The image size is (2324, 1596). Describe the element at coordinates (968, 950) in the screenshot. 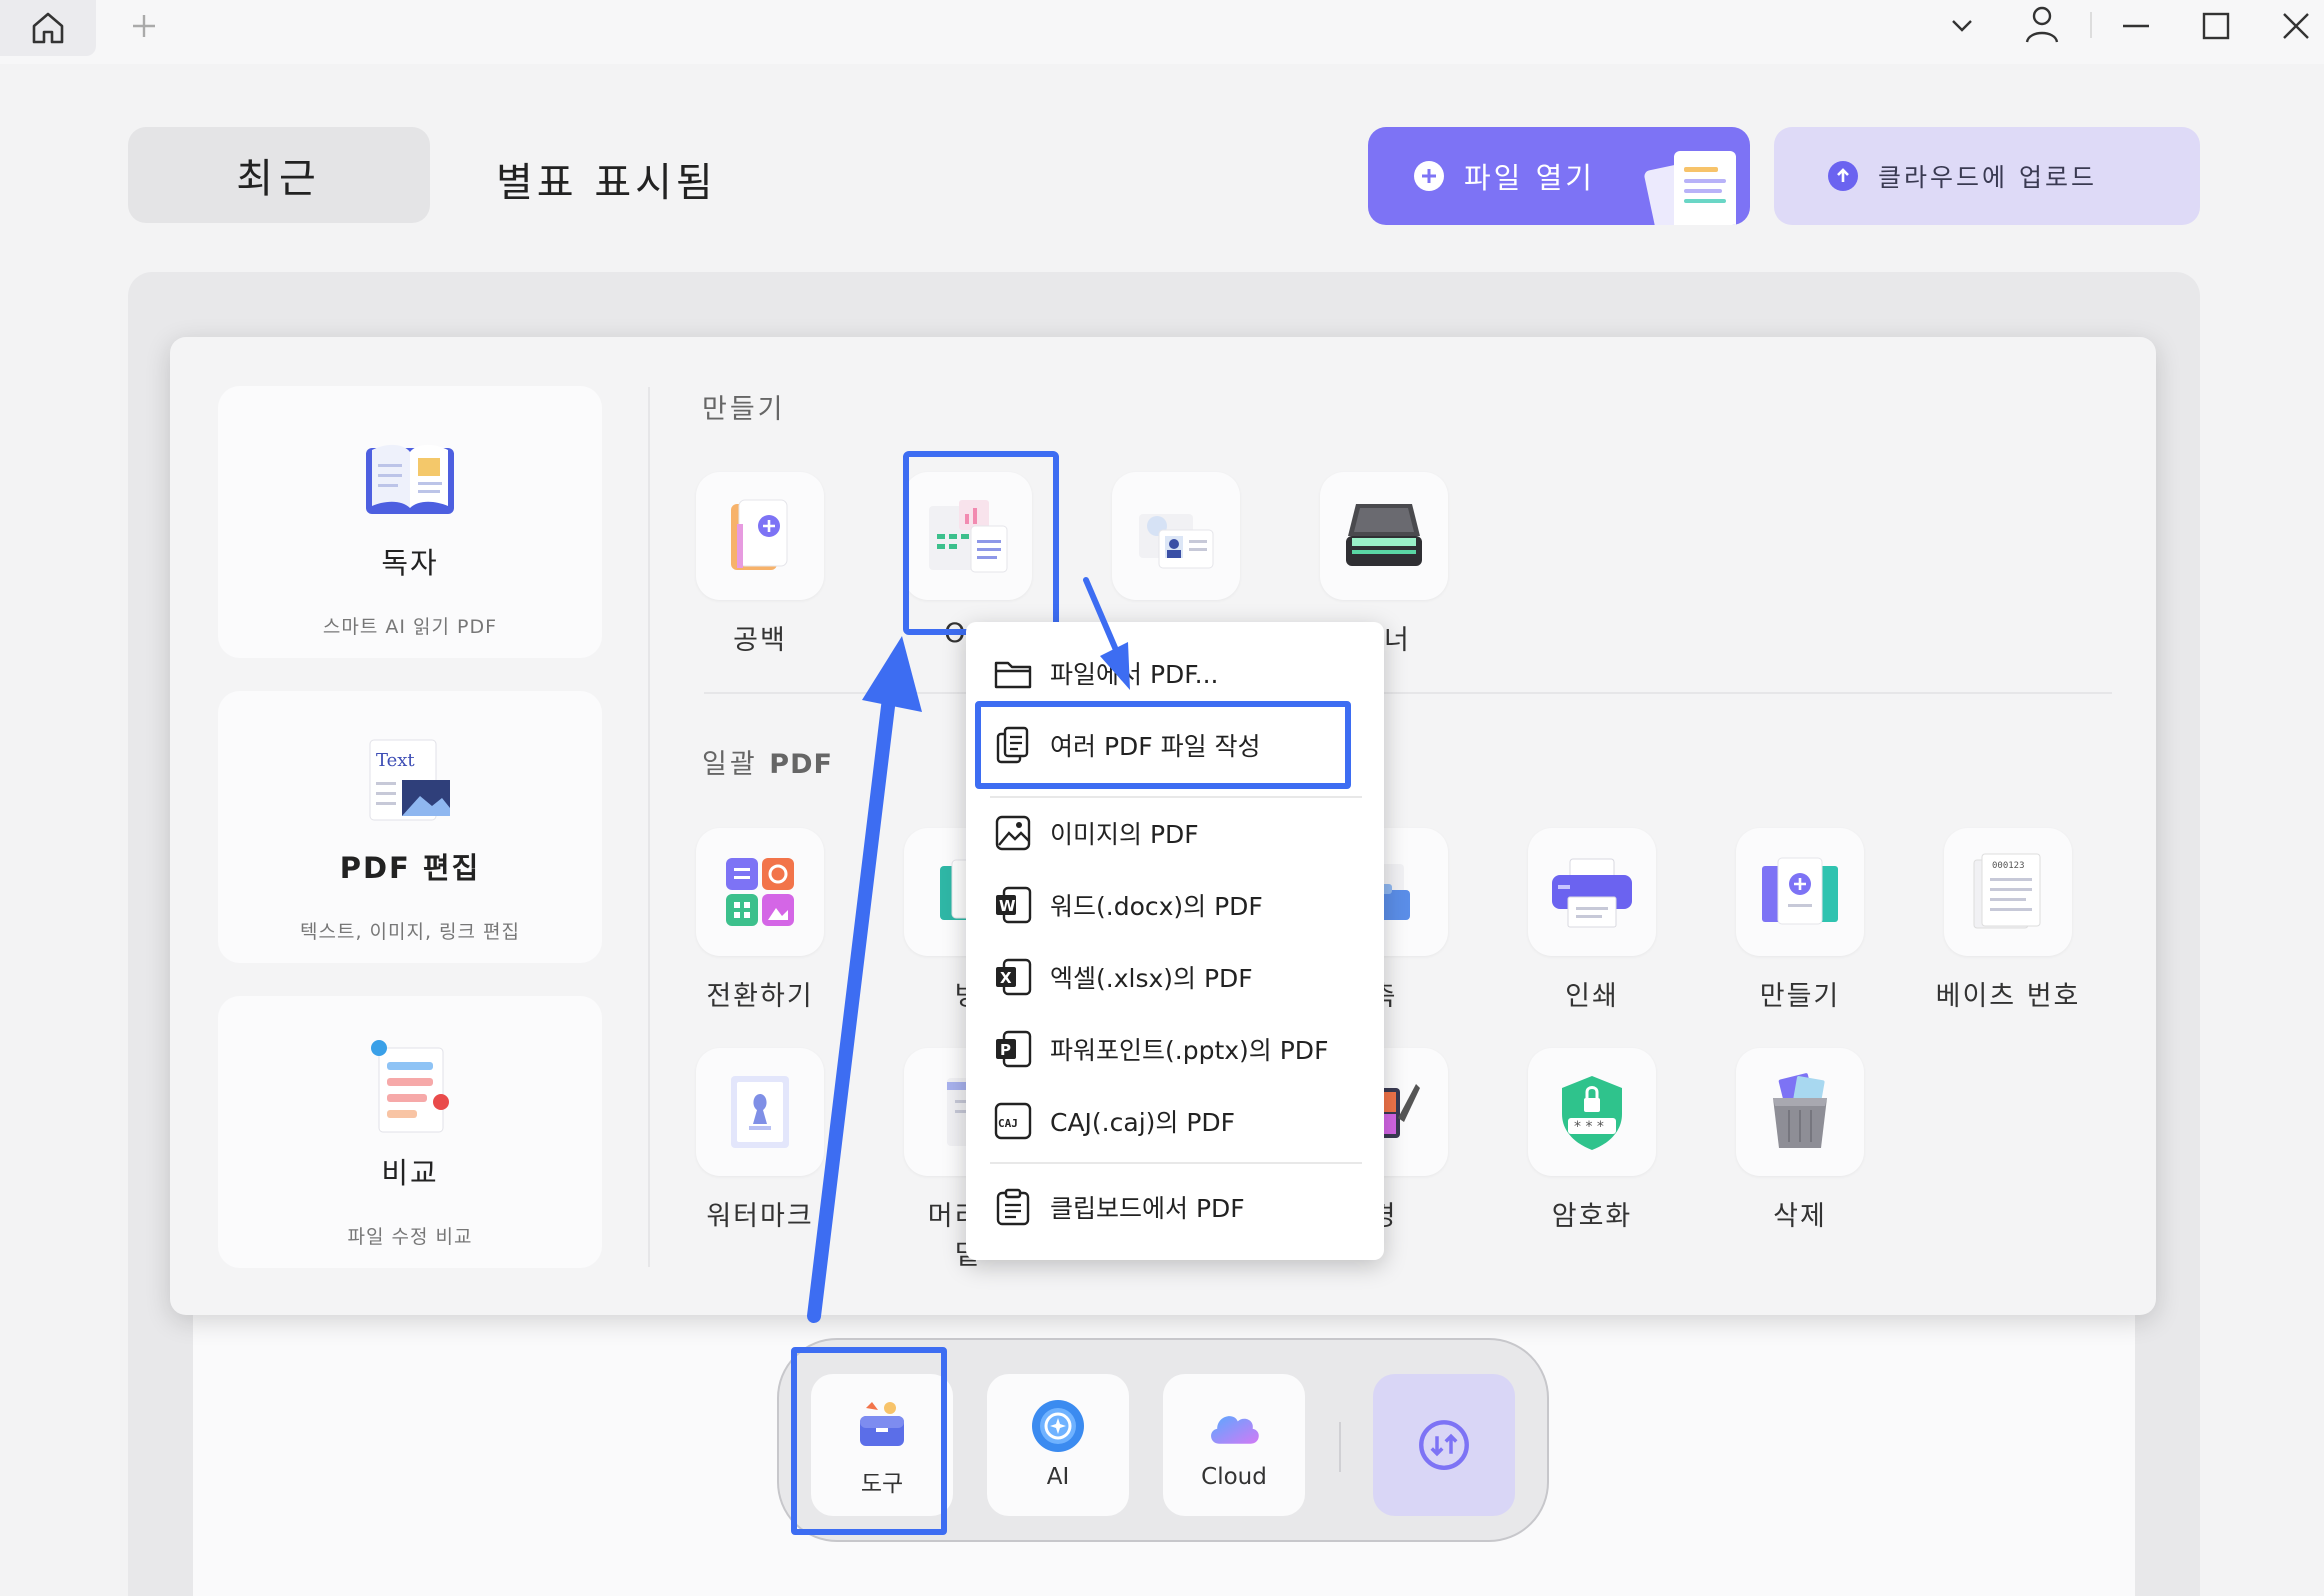

I see `annotation-arrows` at that location.